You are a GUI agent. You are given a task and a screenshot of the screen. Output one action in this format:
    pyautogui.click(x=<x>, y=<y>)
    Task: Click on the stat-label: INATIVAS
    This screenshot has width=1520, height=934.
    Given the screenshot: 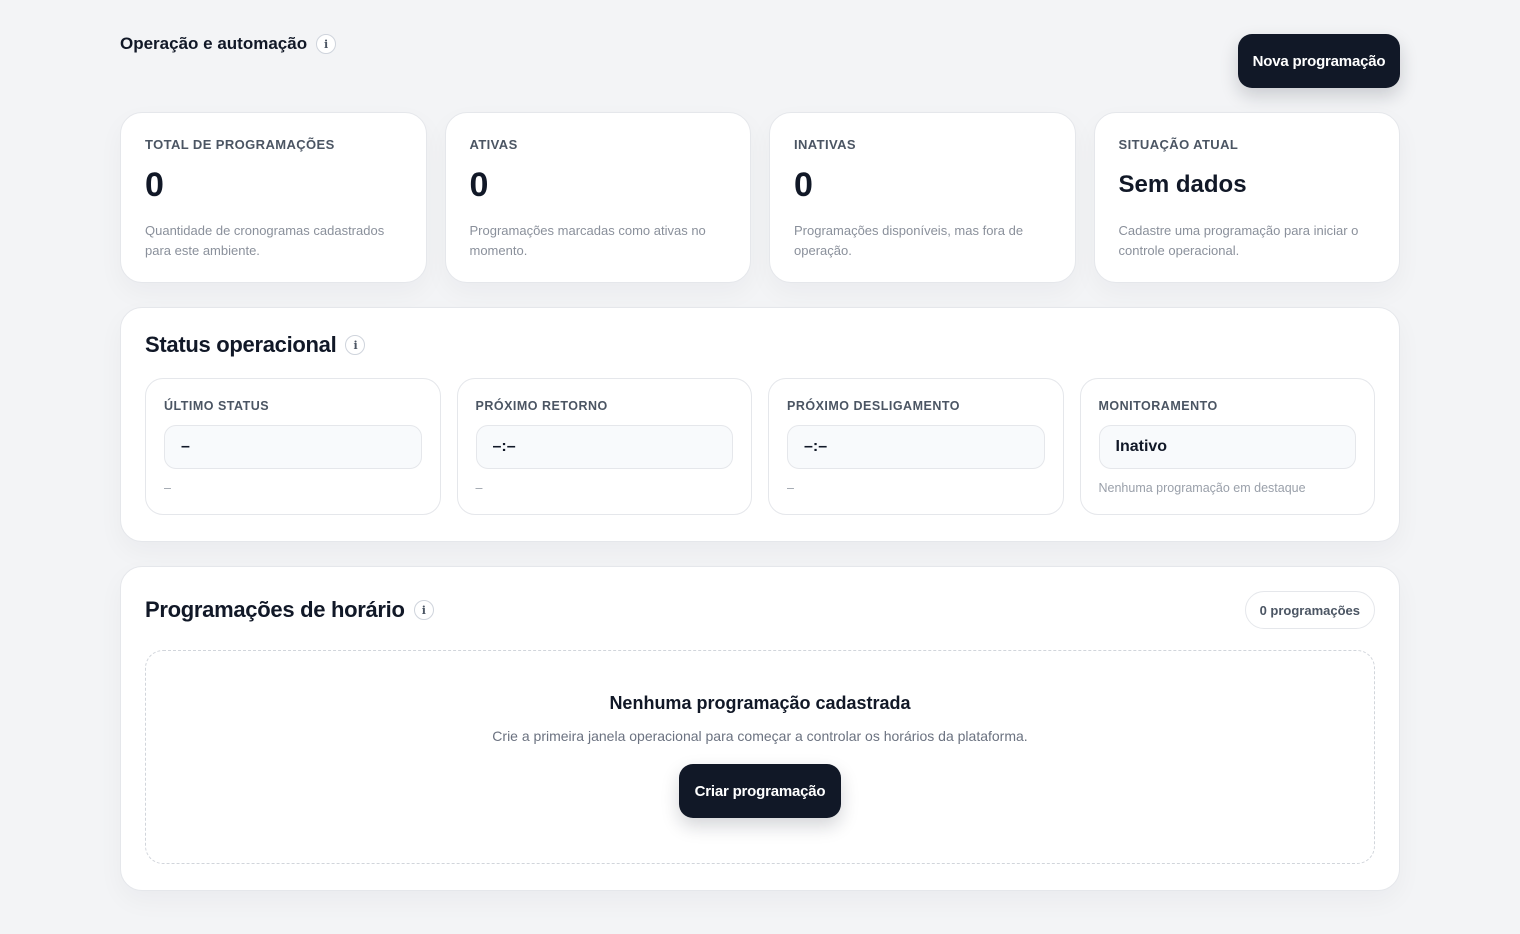 What is the action you would take?
    pyautogui.click(x=825, y=144)
    